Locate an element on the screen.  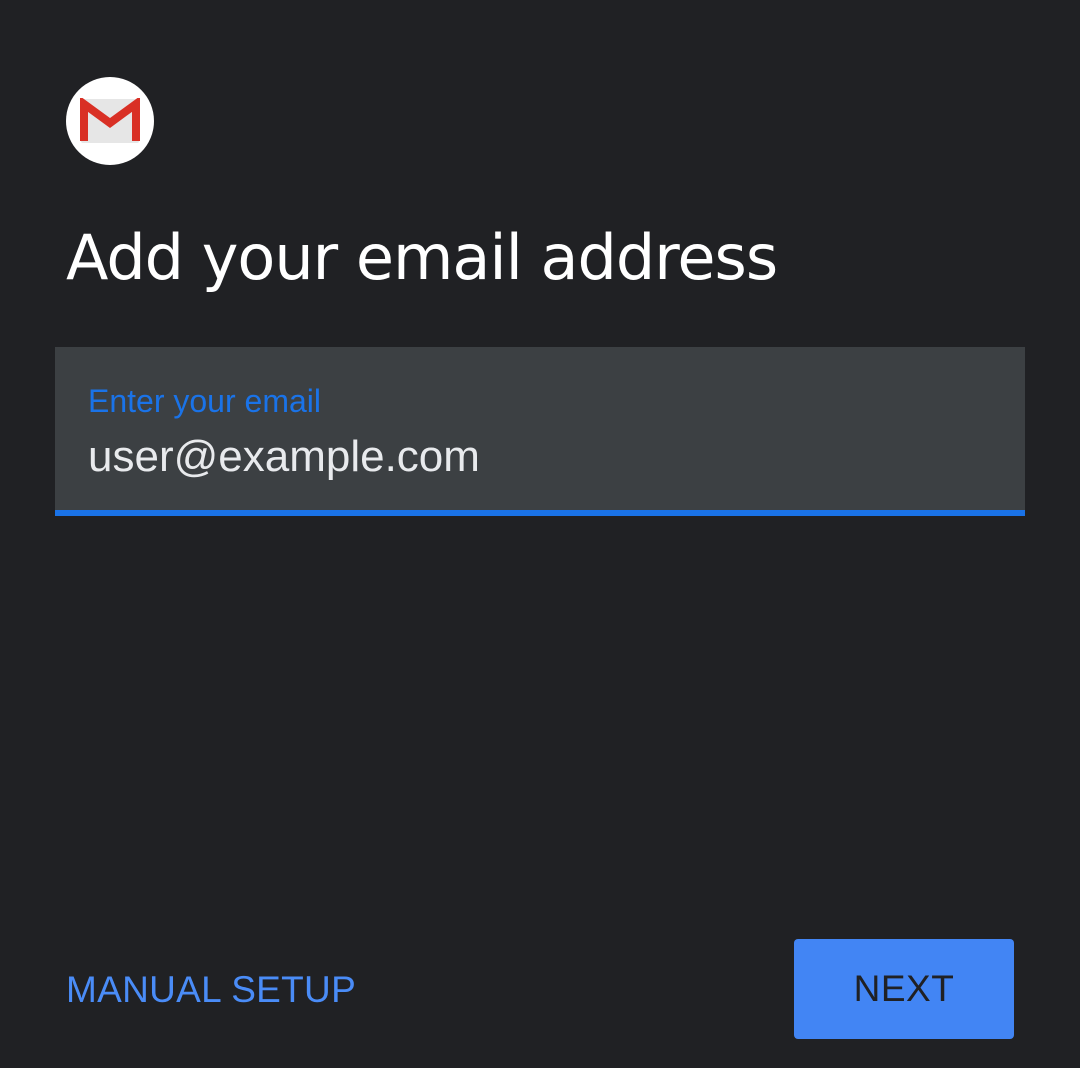
email-field-label: Enter your email is located at coordinates (204, 401).